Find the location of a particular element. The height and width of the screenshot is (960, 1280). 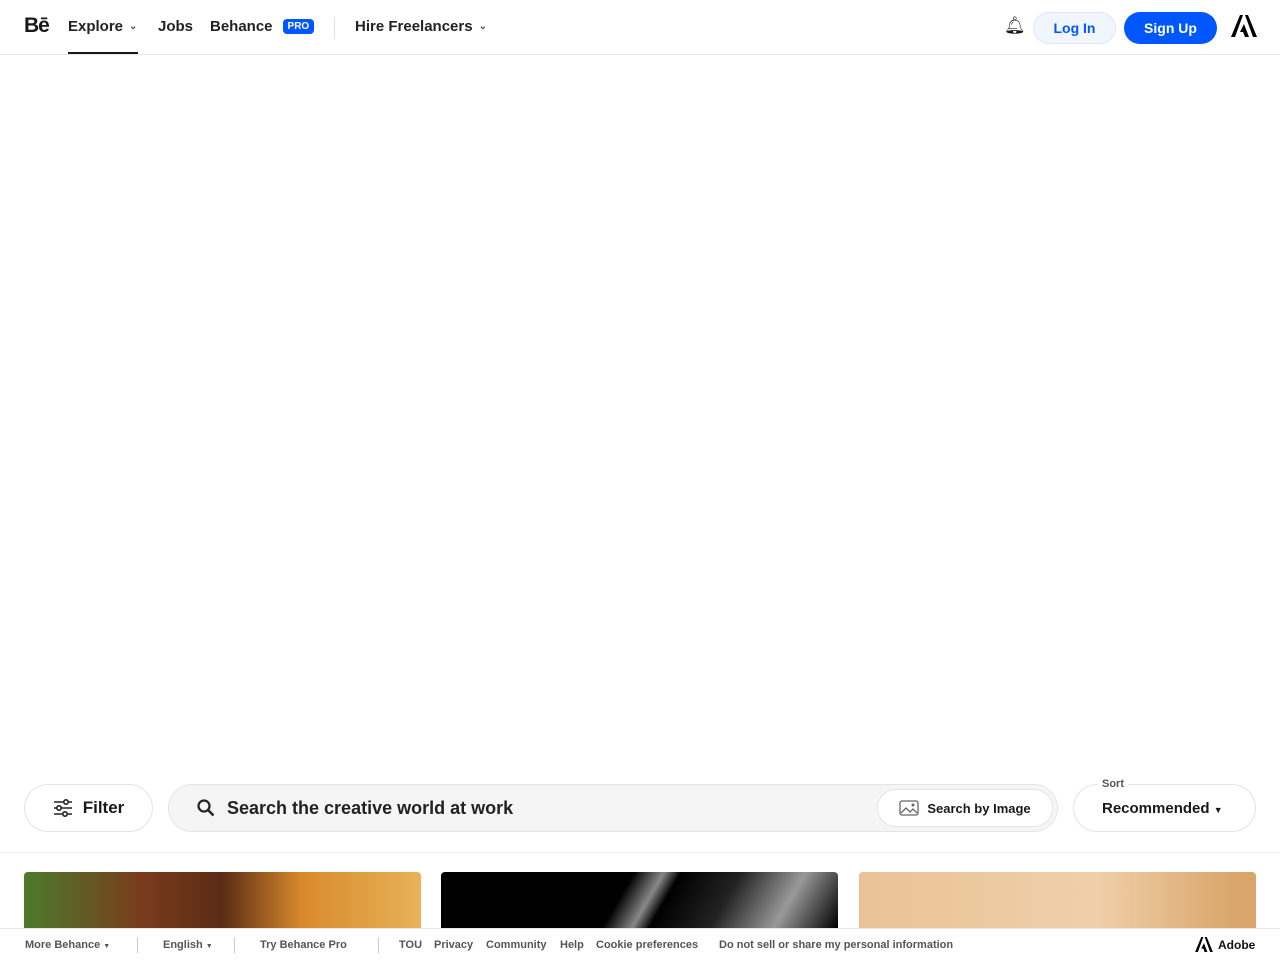

search-by-image-label: Search by Image is located at coordinates (979, 808).